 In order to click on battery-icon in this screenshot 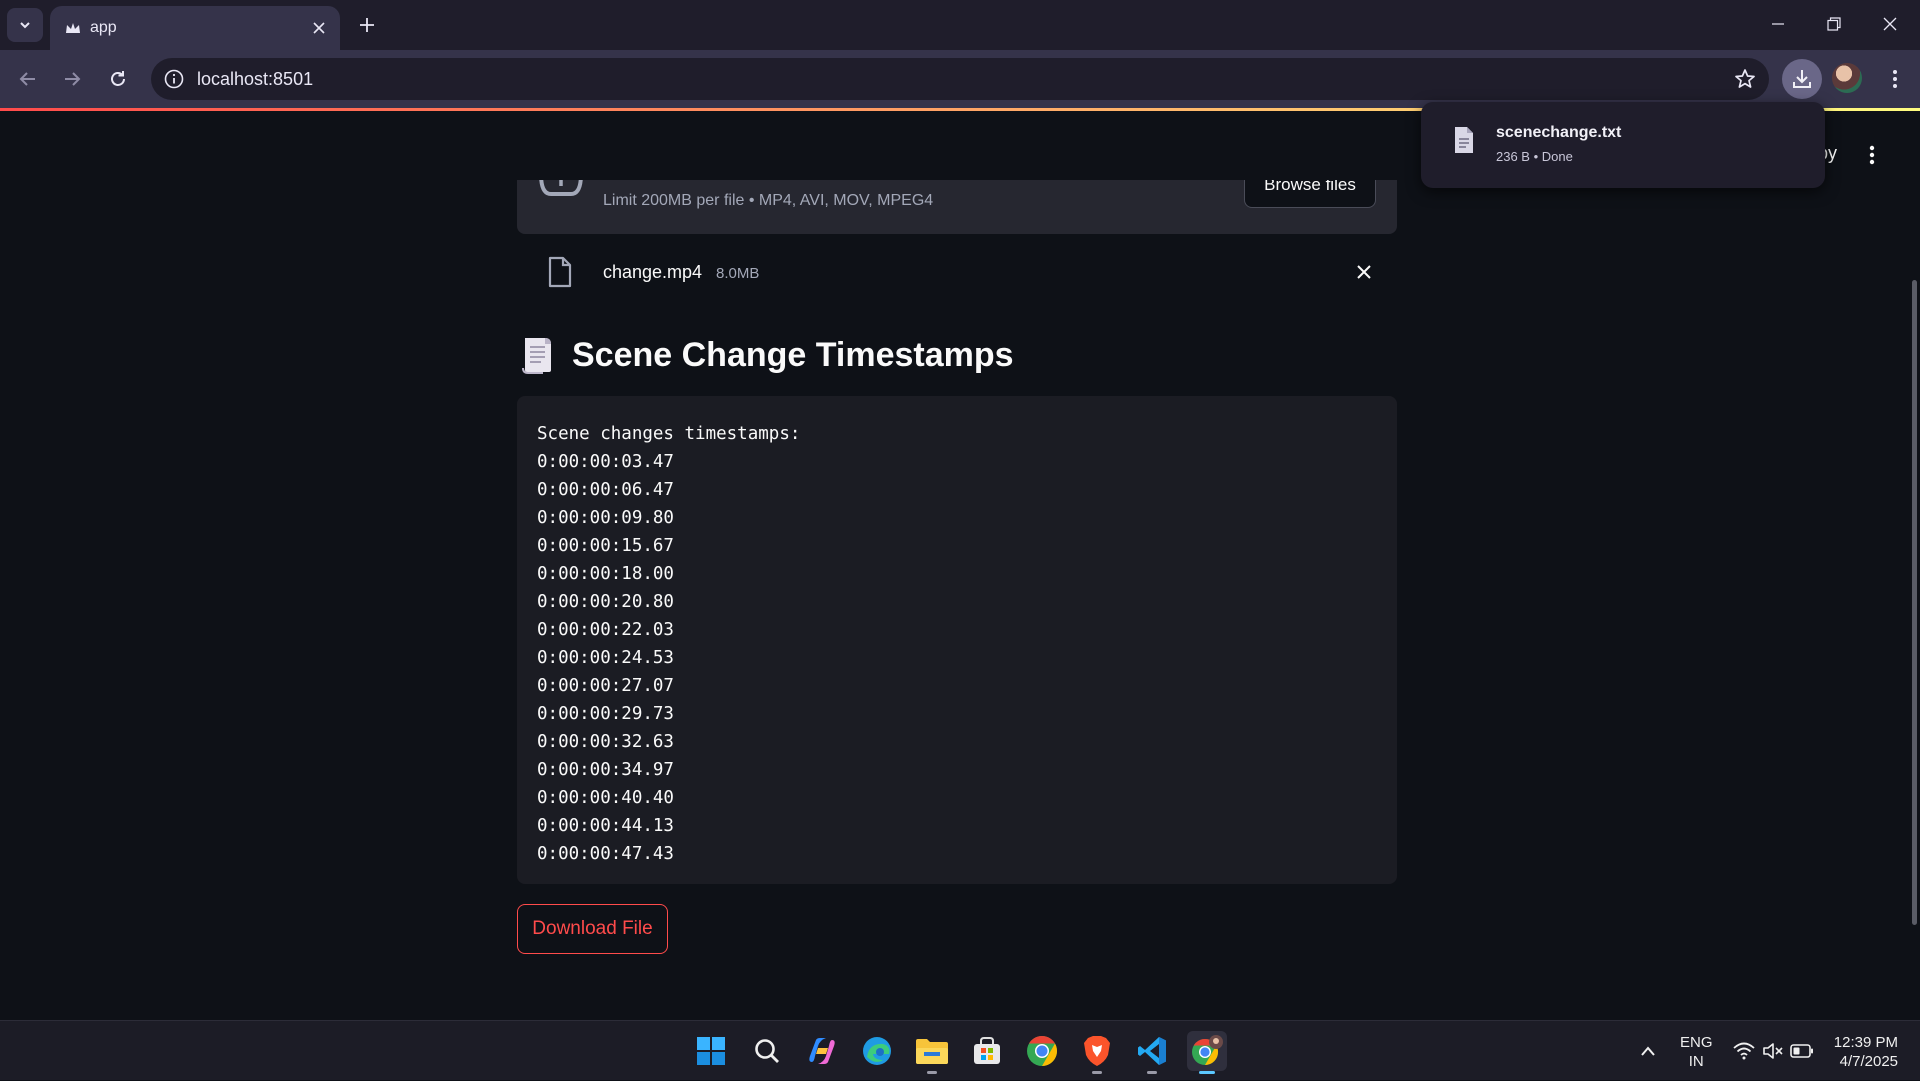, I will do `click(1801, 1051)`.